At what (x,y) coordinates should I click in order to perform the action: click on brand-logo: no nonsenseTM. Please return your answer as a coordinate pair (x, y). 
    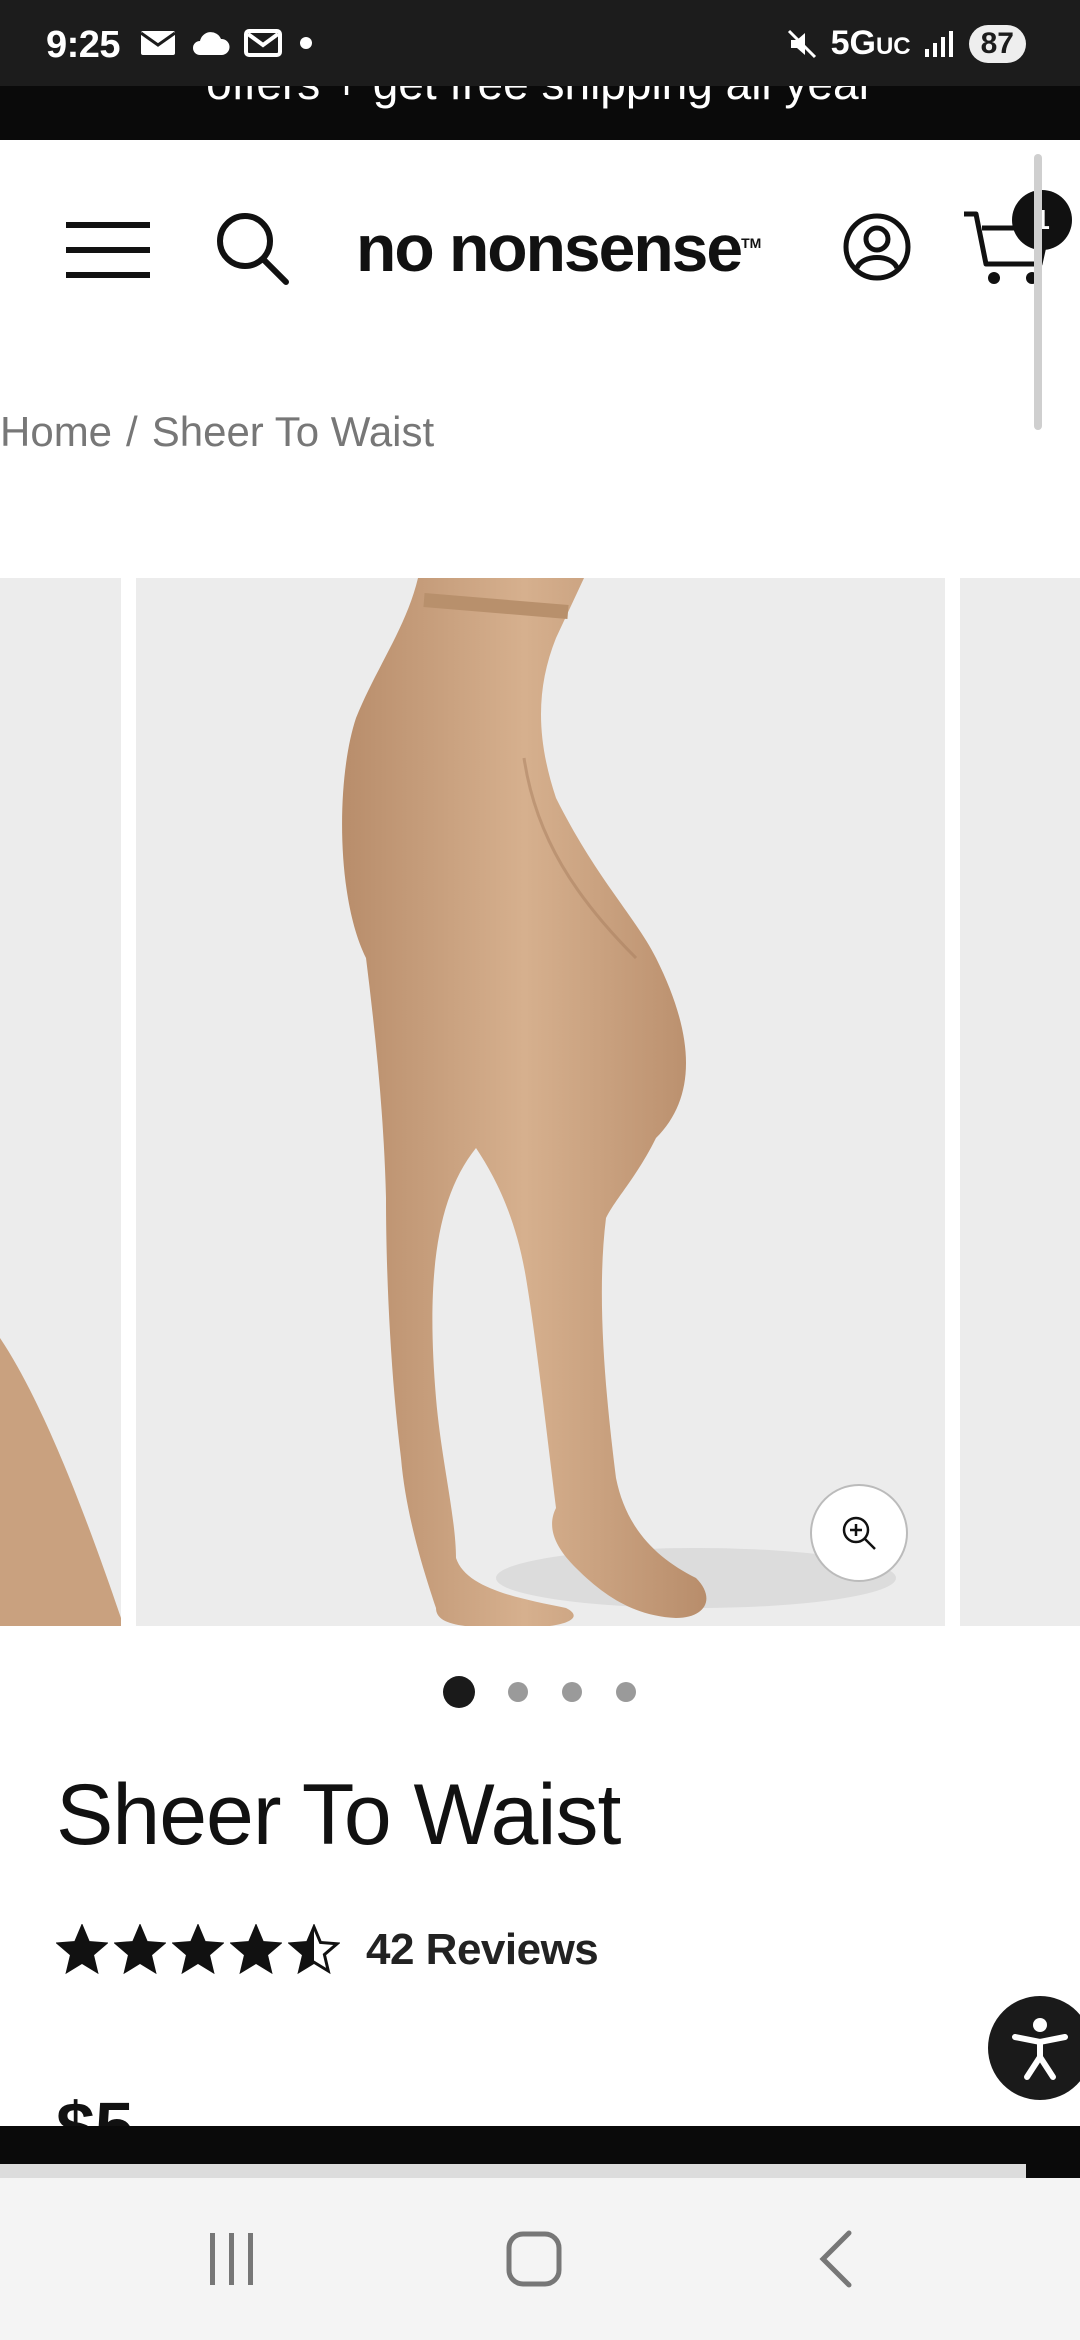
    Looking at the image, I should click on (558, 248).